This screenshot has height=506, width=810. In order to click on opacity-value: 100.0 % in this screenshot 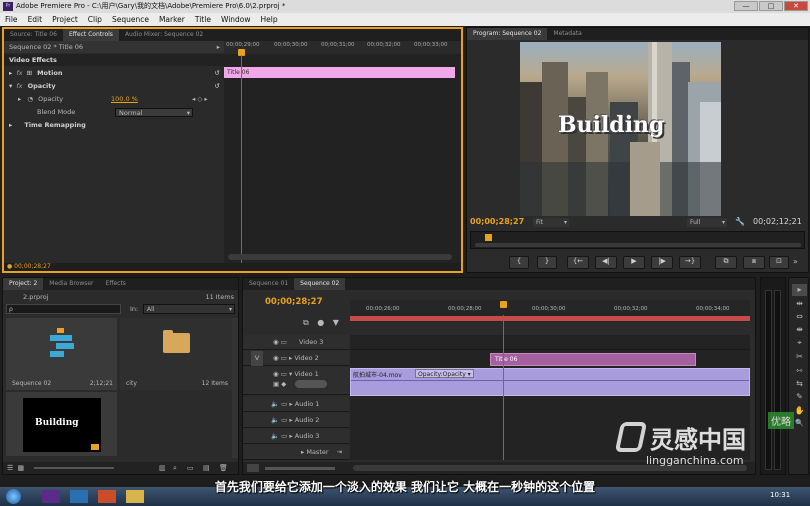, I will do `click(124, 99)`.